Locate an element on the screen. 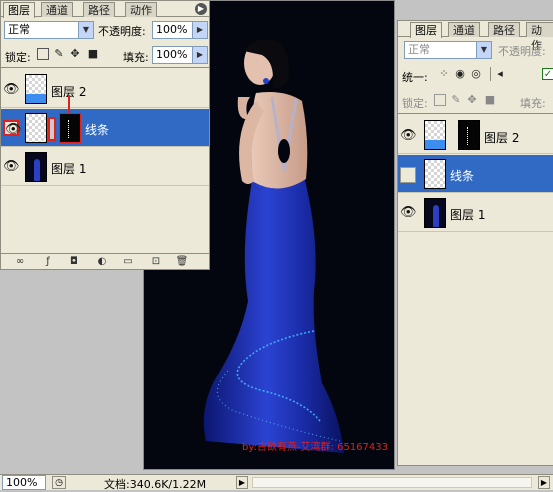 This screenshot has width=553, height=492. layer-row-selected: 👁 线条 is located at coordinates (105, 121).